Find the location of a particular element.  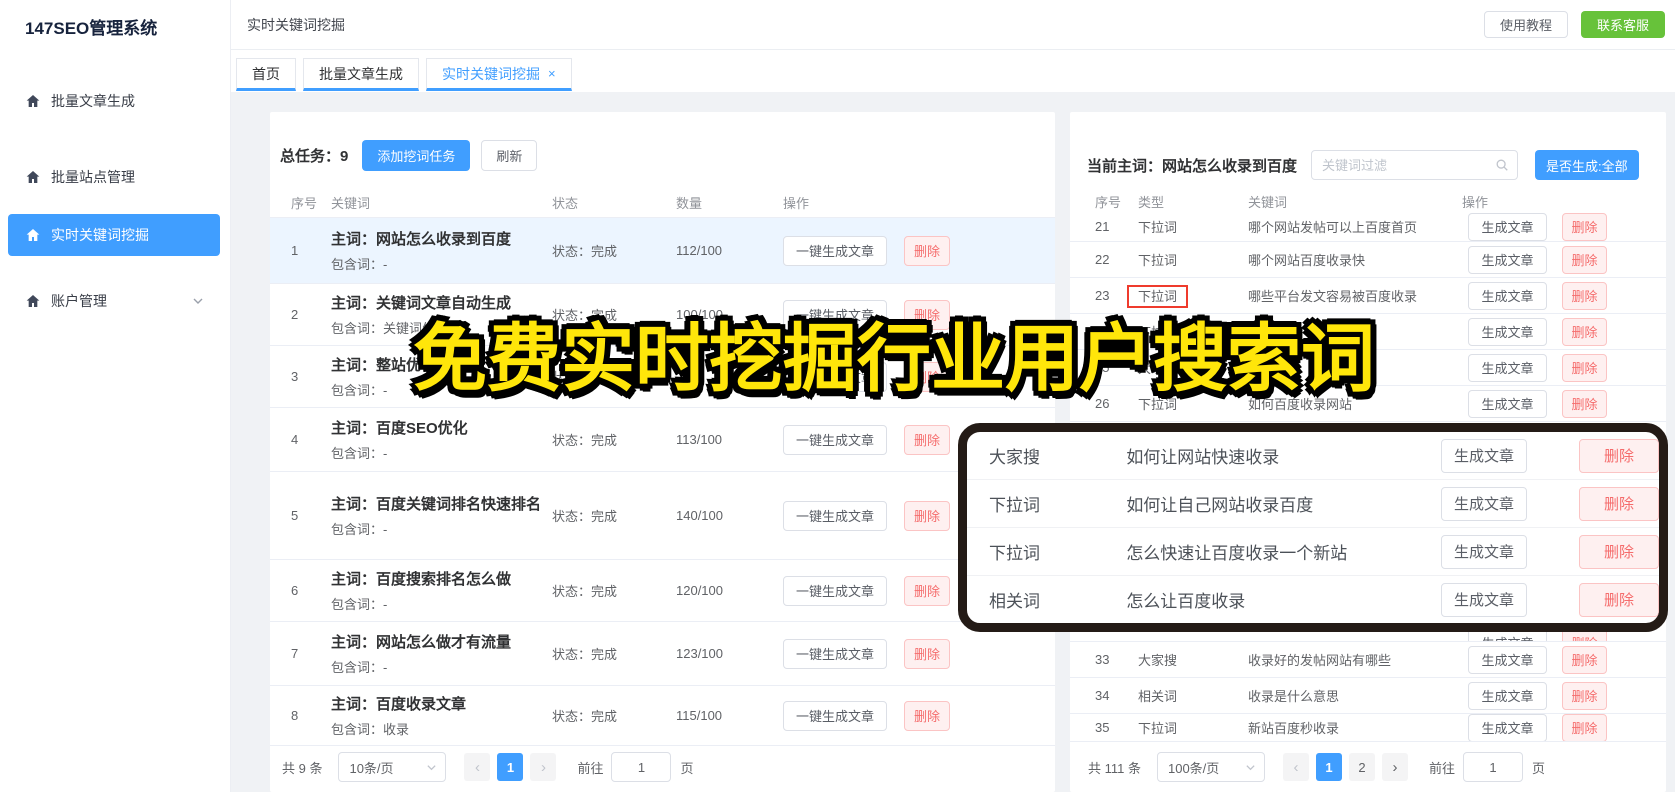

keyword-text: 怎么让百度收录 is located at coordinates (1186, 601).